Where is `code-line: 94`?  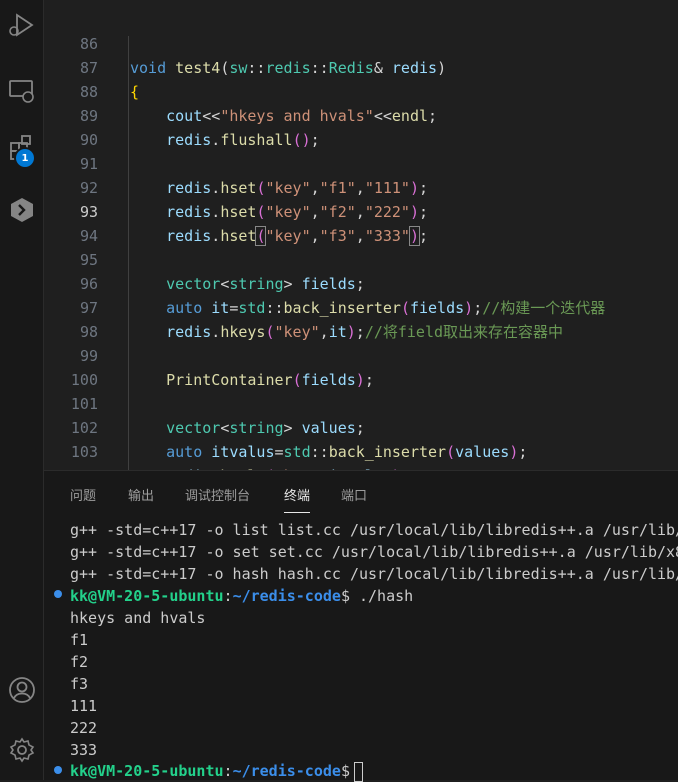 code-line: 94 is located at coordinates (361, 222).